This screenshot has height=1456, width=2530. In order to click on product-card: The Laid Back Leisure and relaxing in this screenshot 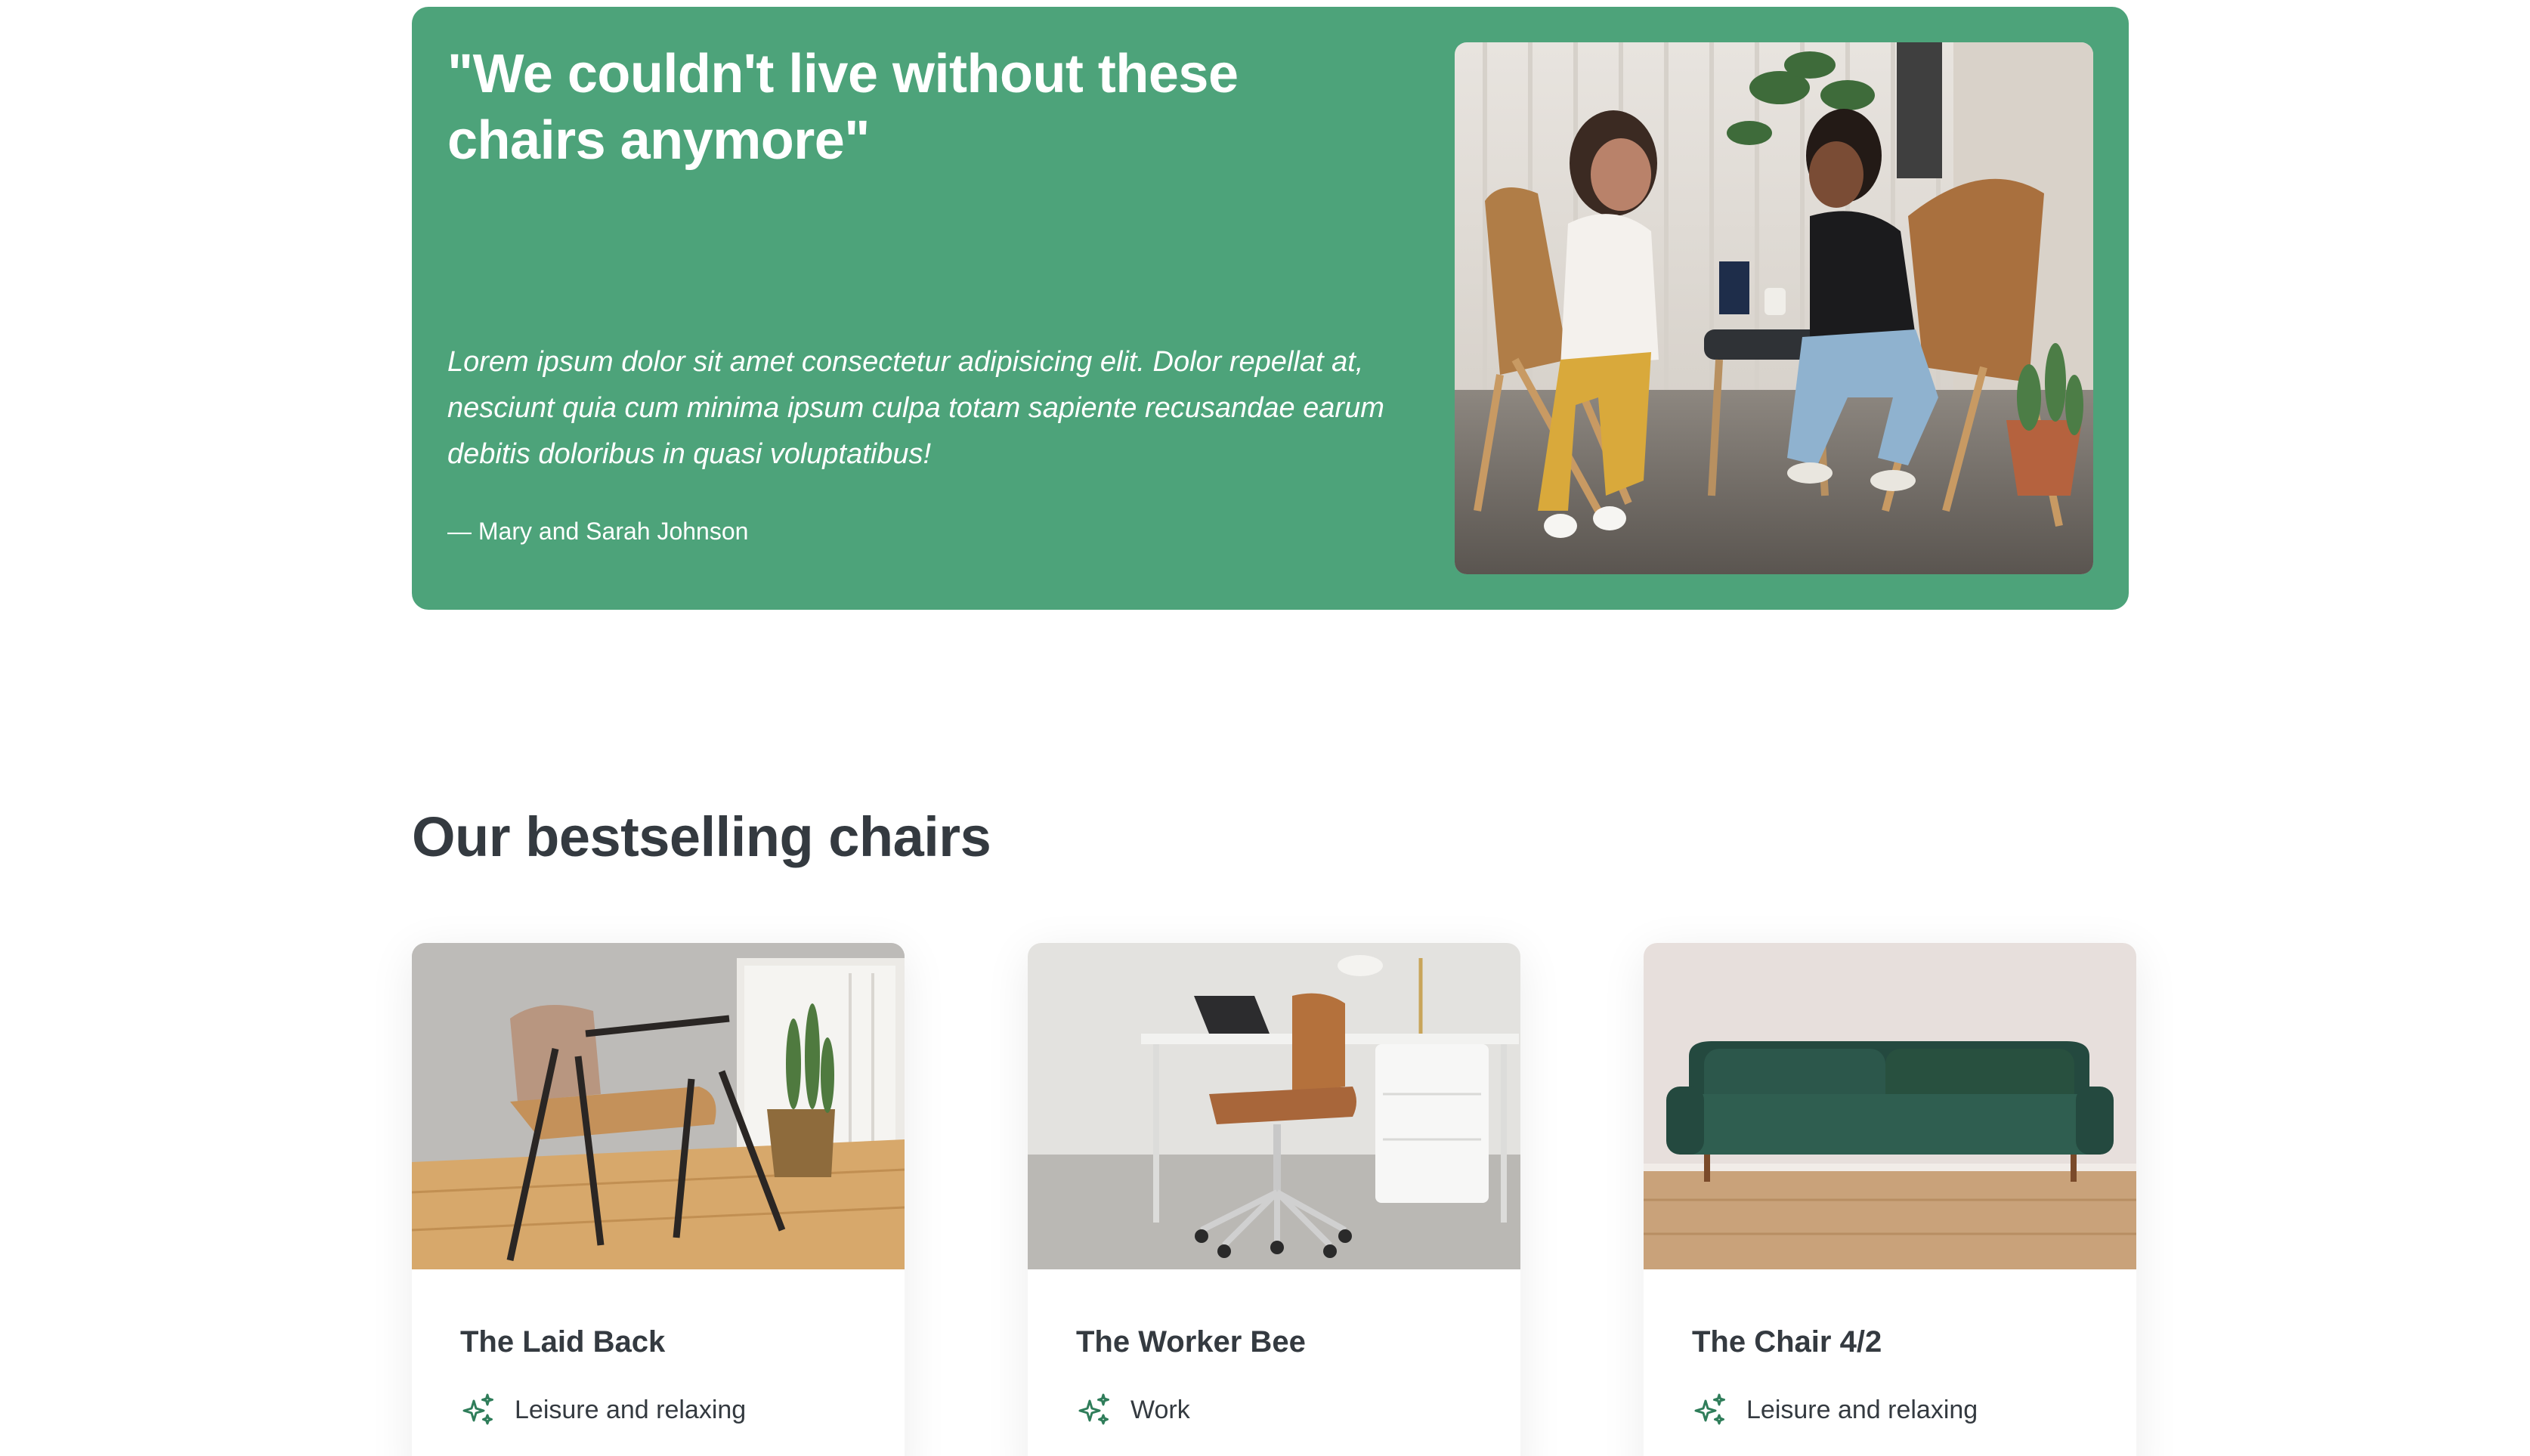, I will do `click(658, 1199)`.